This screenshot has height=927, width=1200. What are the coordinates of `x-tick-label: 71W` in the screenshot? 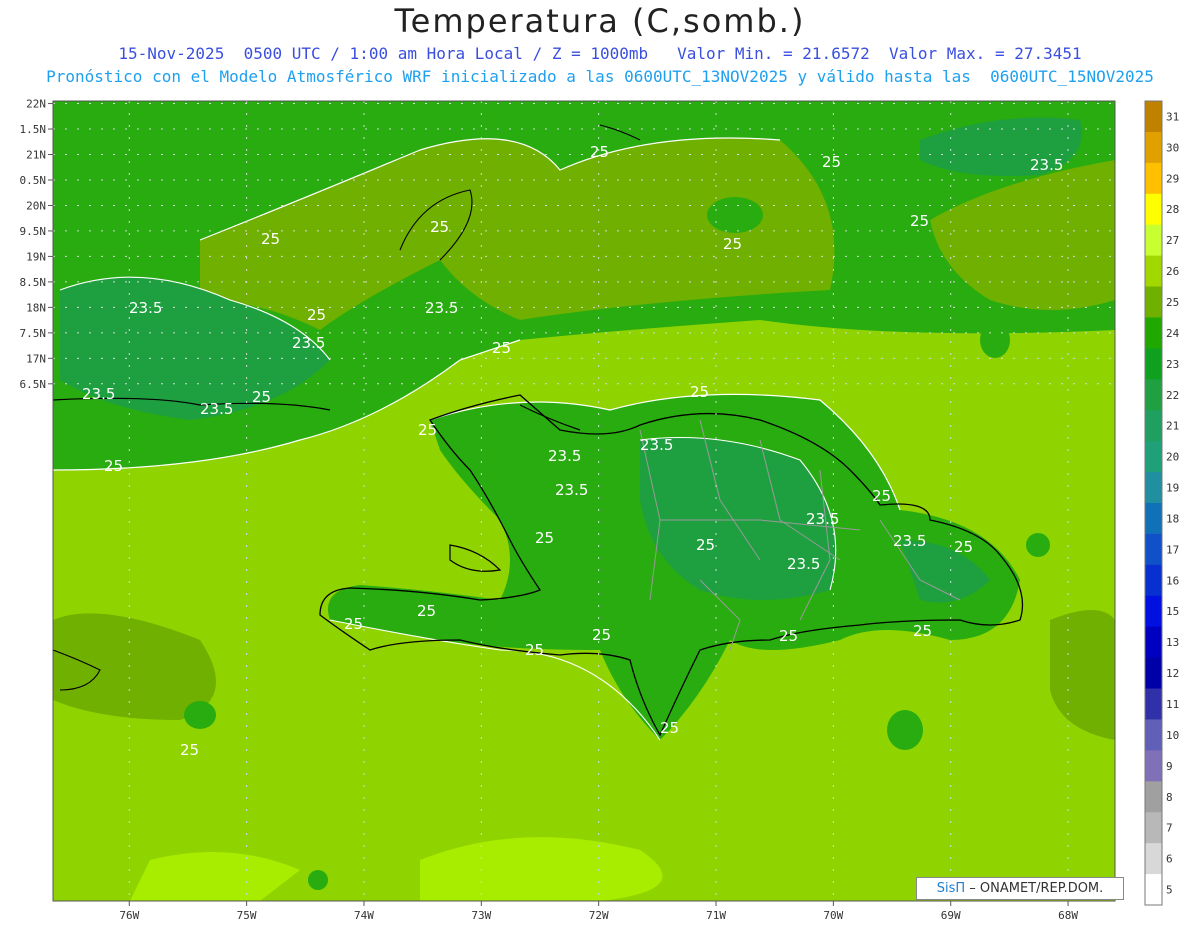 It's located at (716, 915).